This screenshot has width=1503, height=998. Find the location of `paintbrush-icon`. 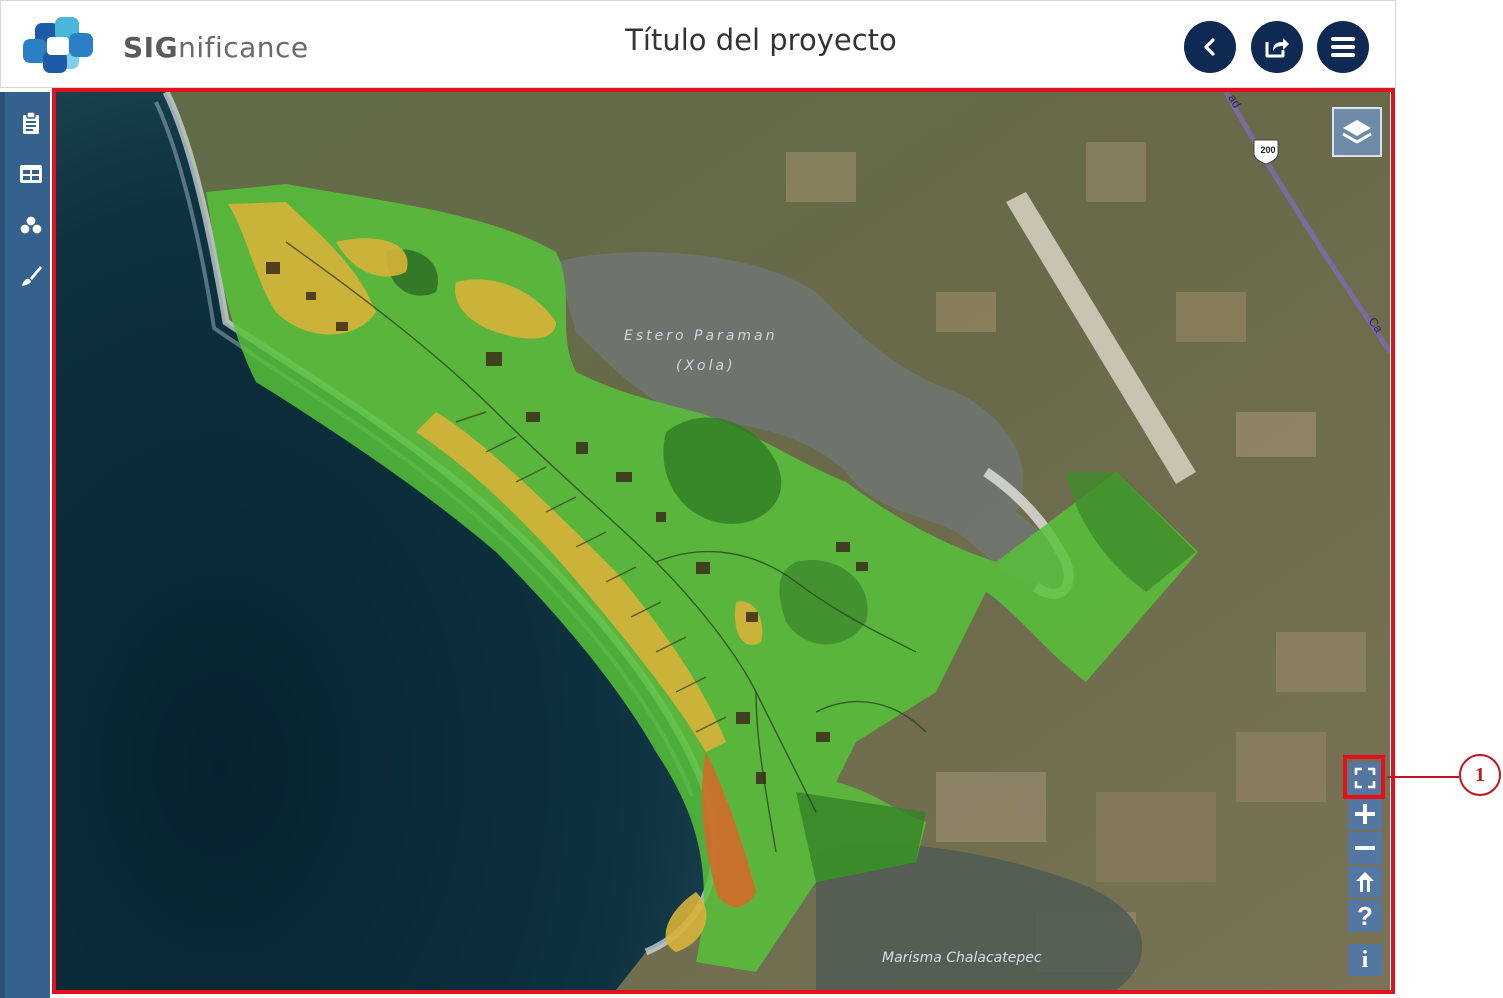

paintbrush-icon is located at coordinates (32, 276).